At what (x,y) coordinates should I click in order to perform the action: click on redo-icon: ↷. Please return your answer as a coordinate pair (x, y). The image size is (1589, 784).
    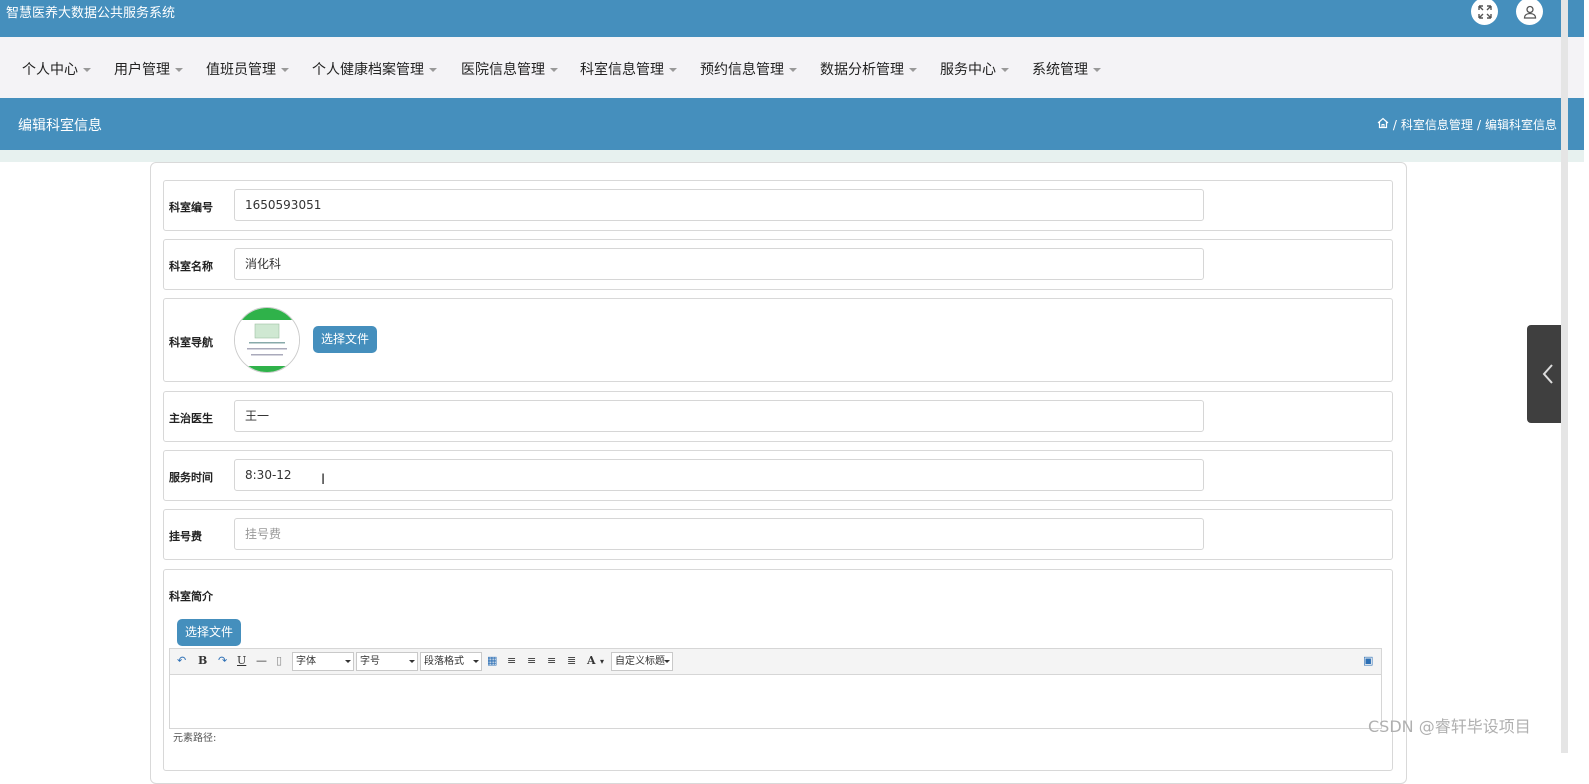
    Looking at the image, I should click on (222, 660).